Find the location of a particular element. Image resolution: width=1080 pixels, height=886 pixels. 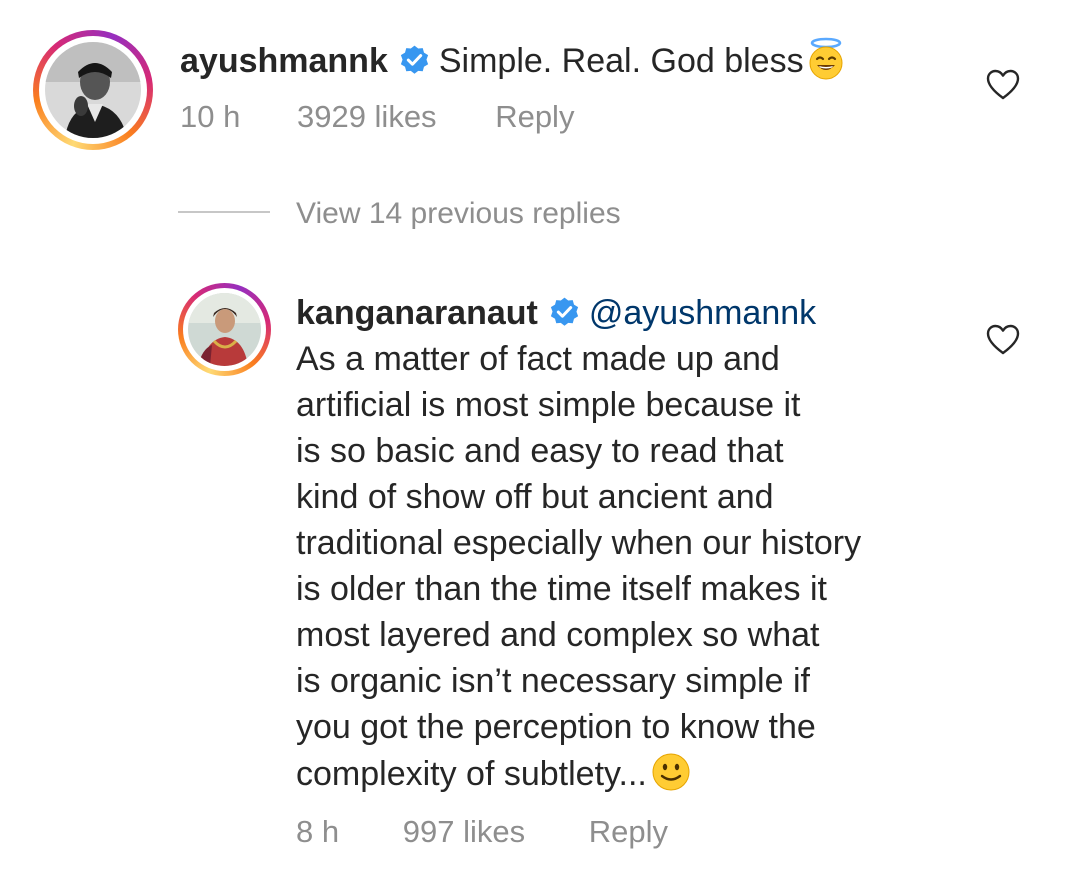

reply-reply-button: Reply is located at coordinates (628, 832).